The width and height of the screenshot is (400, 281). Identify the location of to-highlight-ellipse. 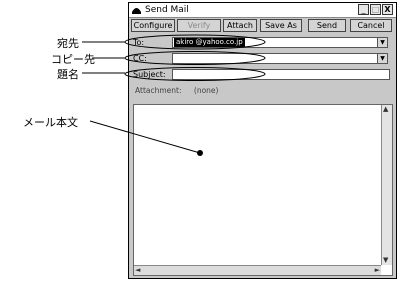
(195, 42).